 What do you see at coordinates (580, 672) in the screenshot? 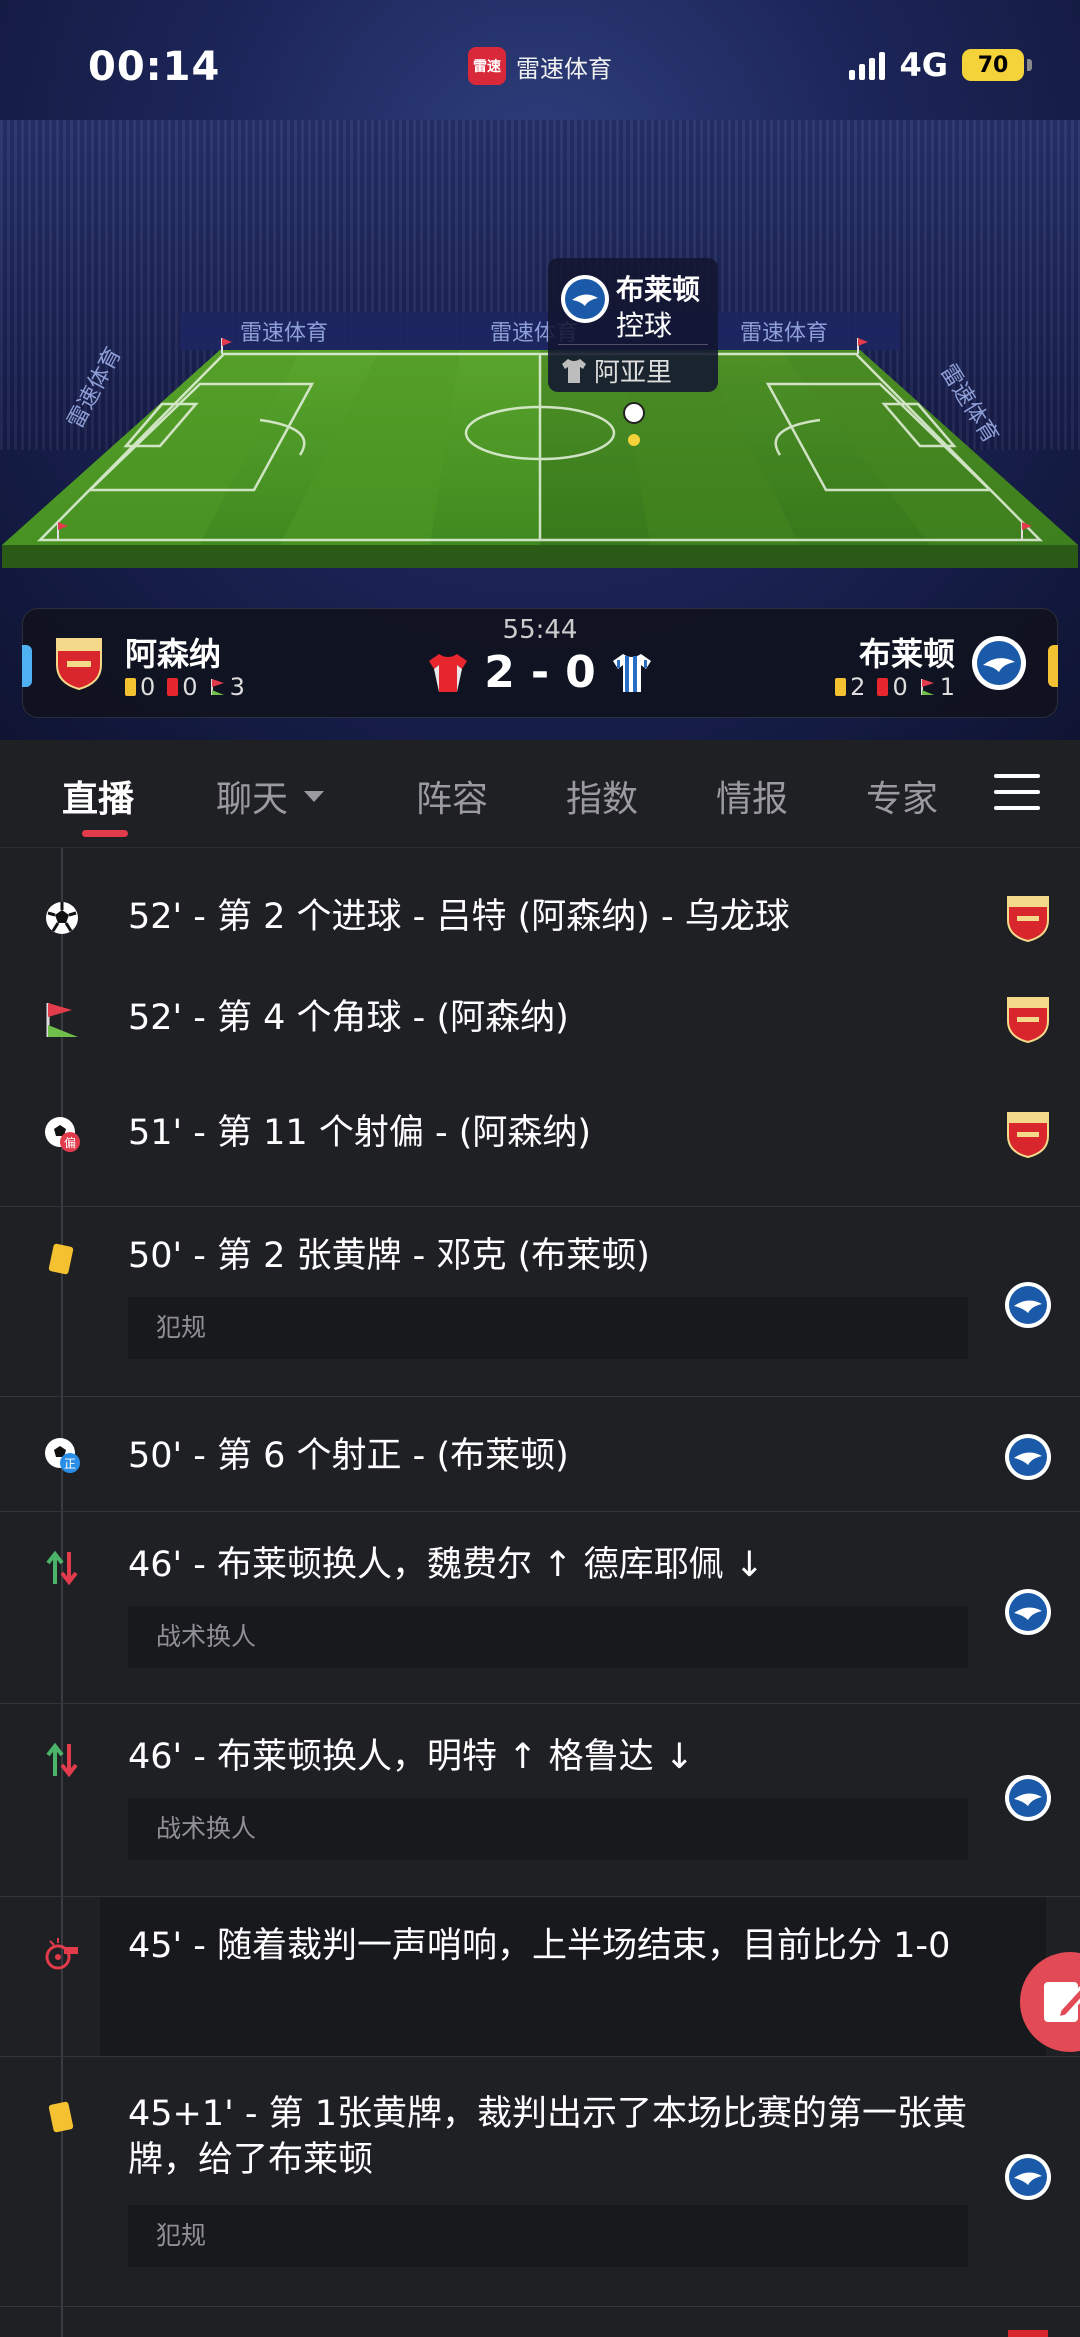
I see `away-score: 0` at bounding box center [580, 672].